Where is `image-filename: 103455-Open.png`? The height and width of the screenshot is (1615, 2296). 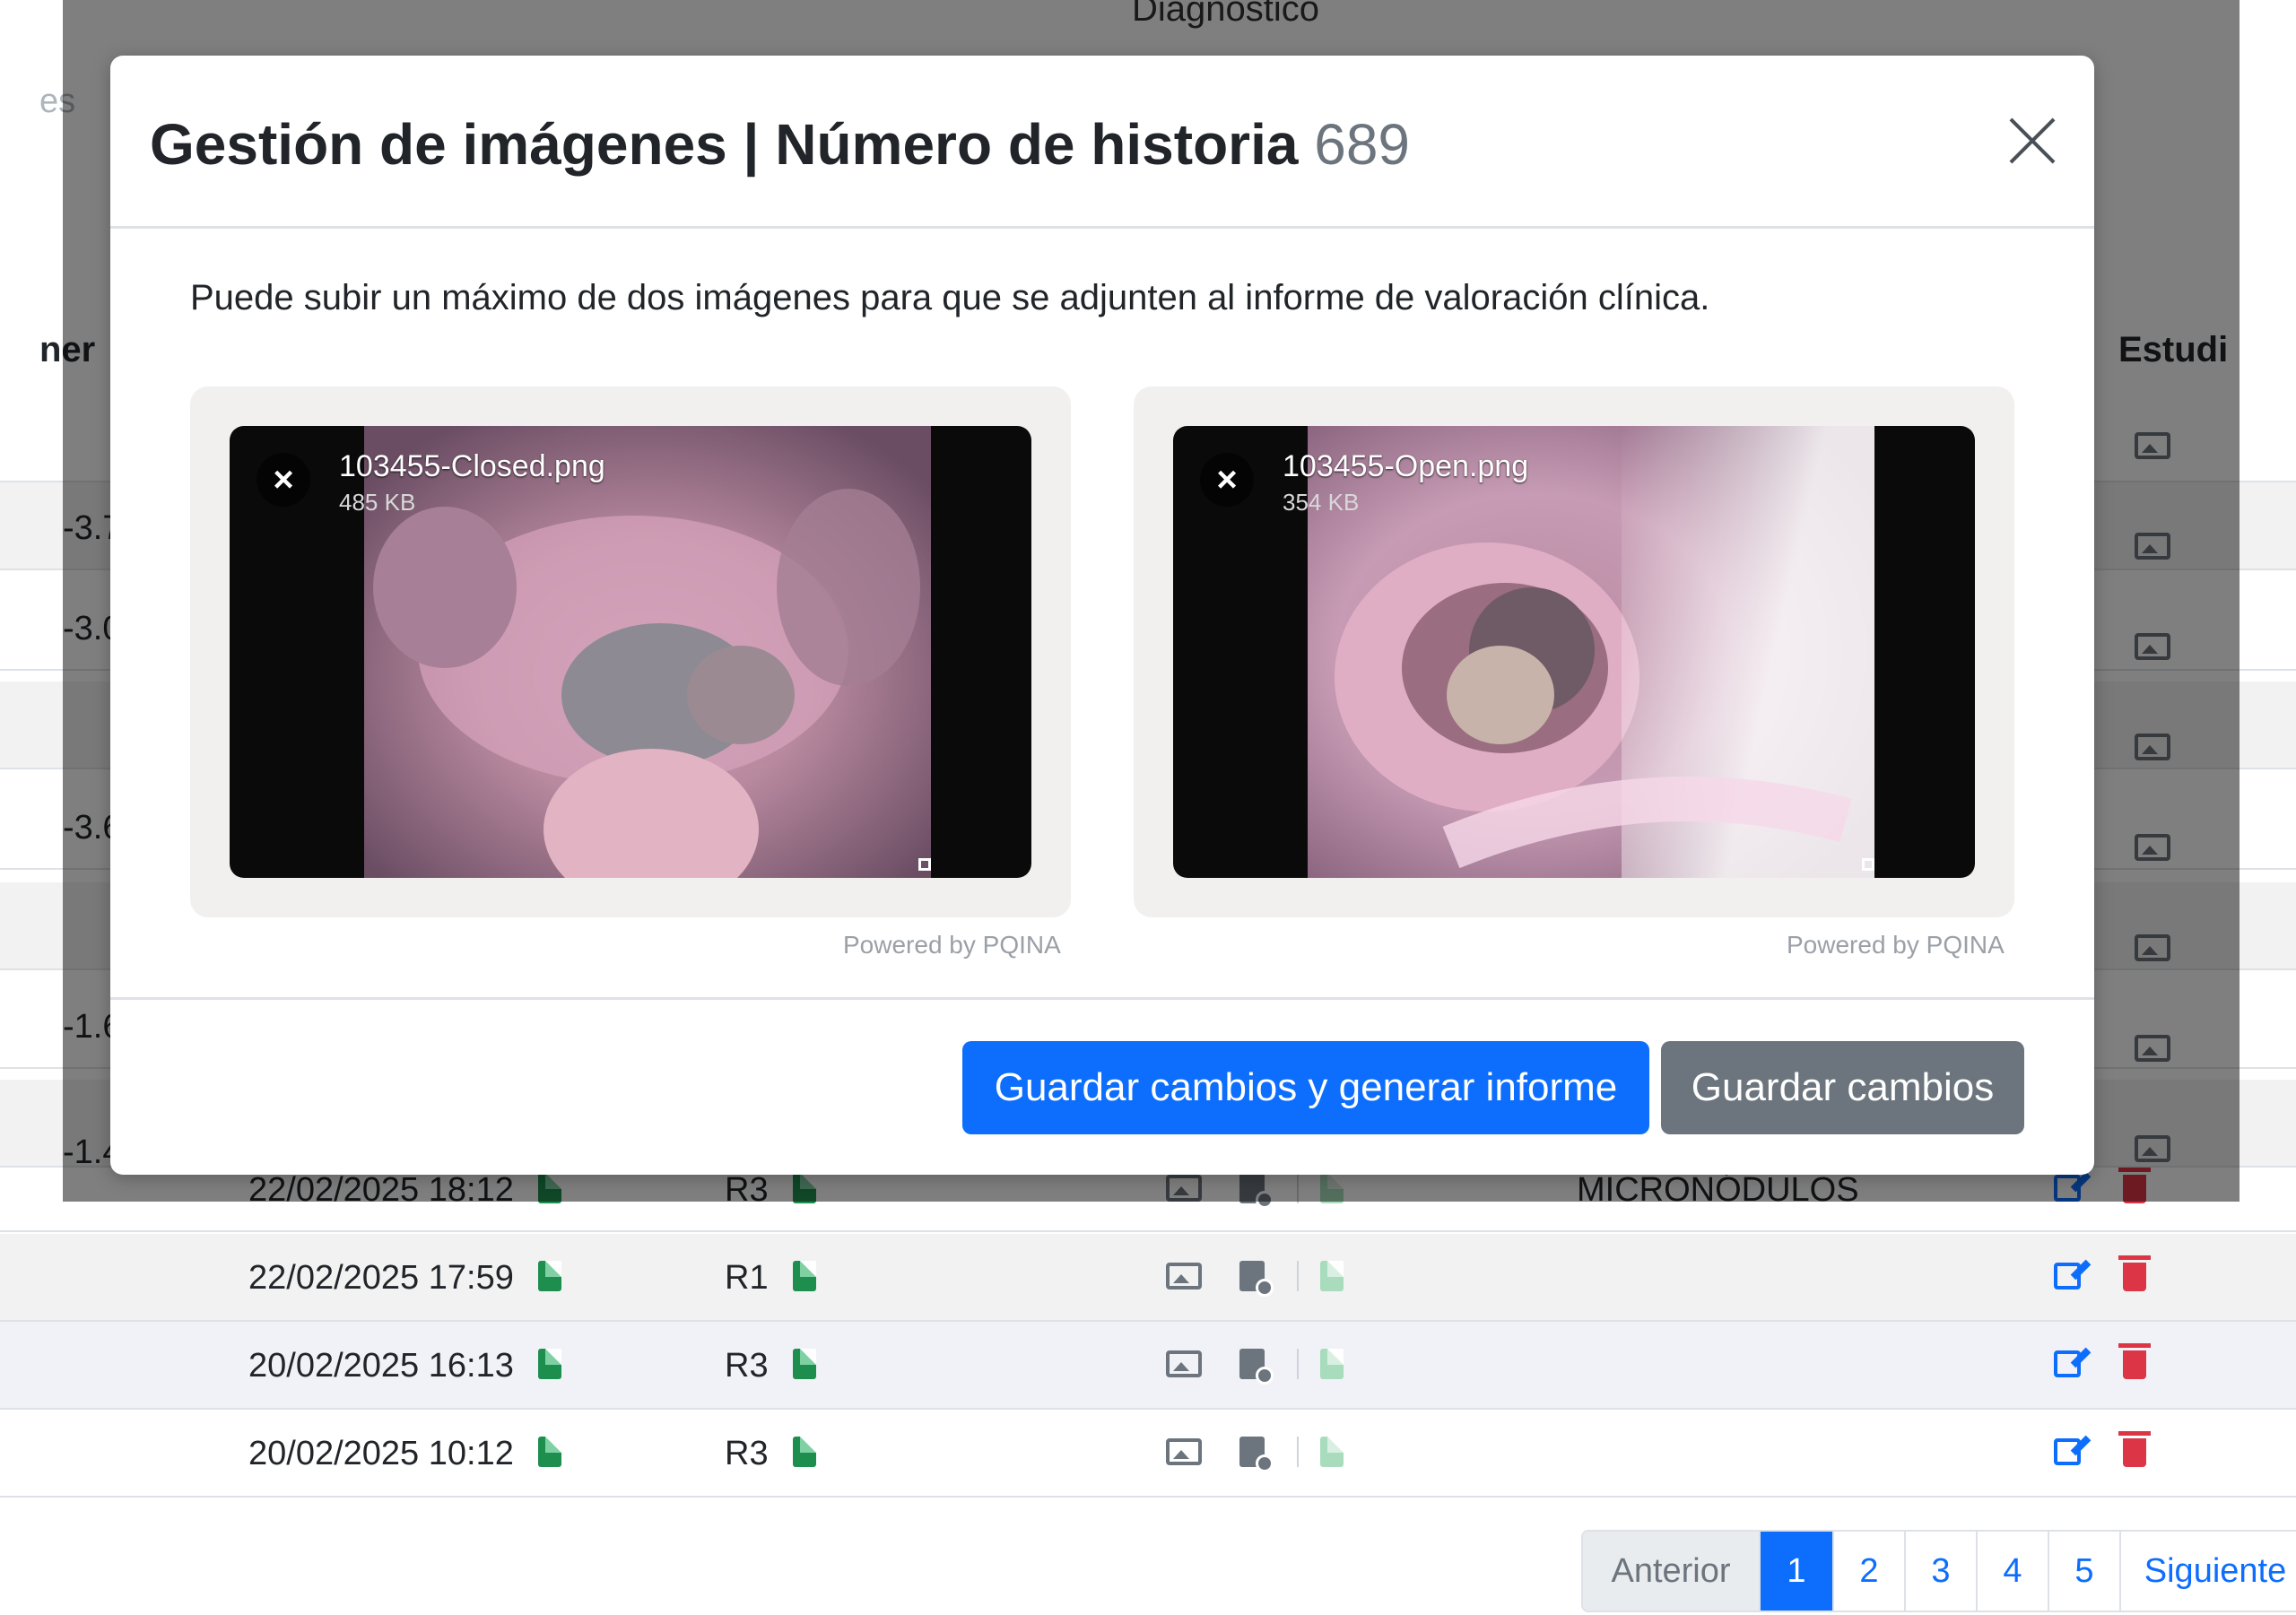
image-filename: 103455-Open.png is located at coordinates (1406, 466).